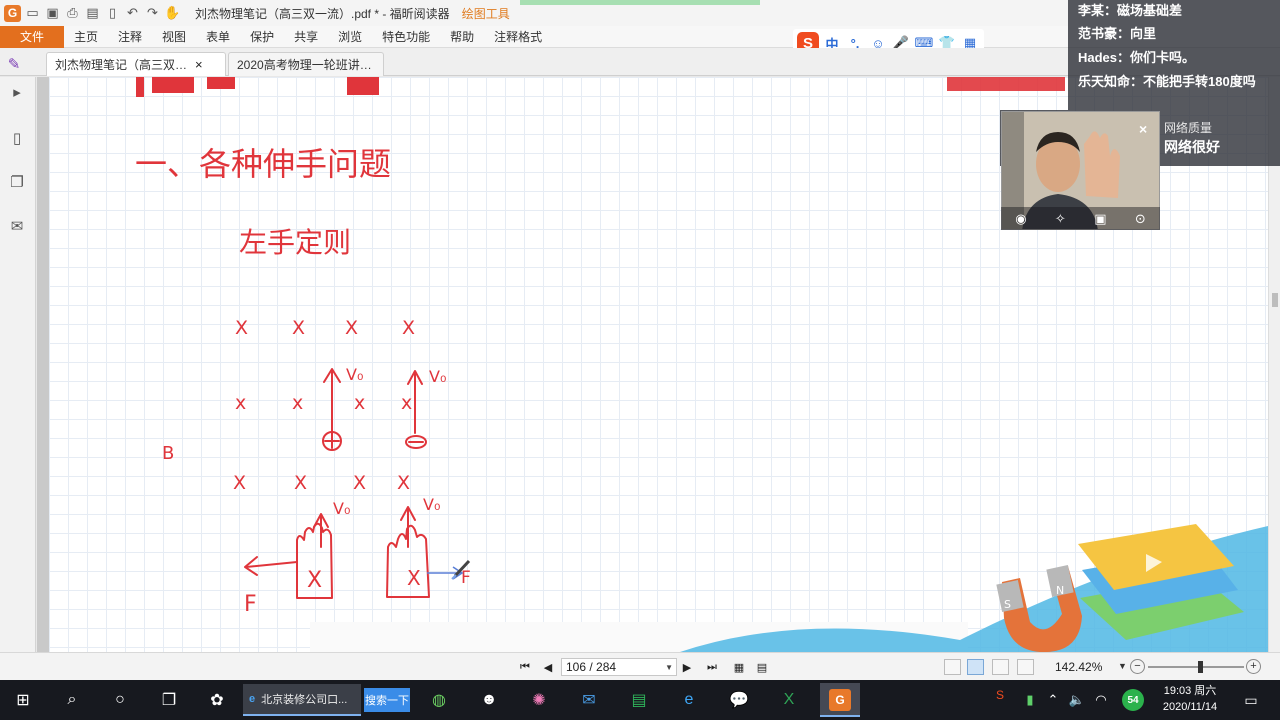 Image resolution: width=1280 pixels, height=720 pixels. What do you see at coordinates (1167, 81) in the screenshot?
I see `chat-message: 乐天知命：不能把手转180度吗` at bounding box center [1167, 81].